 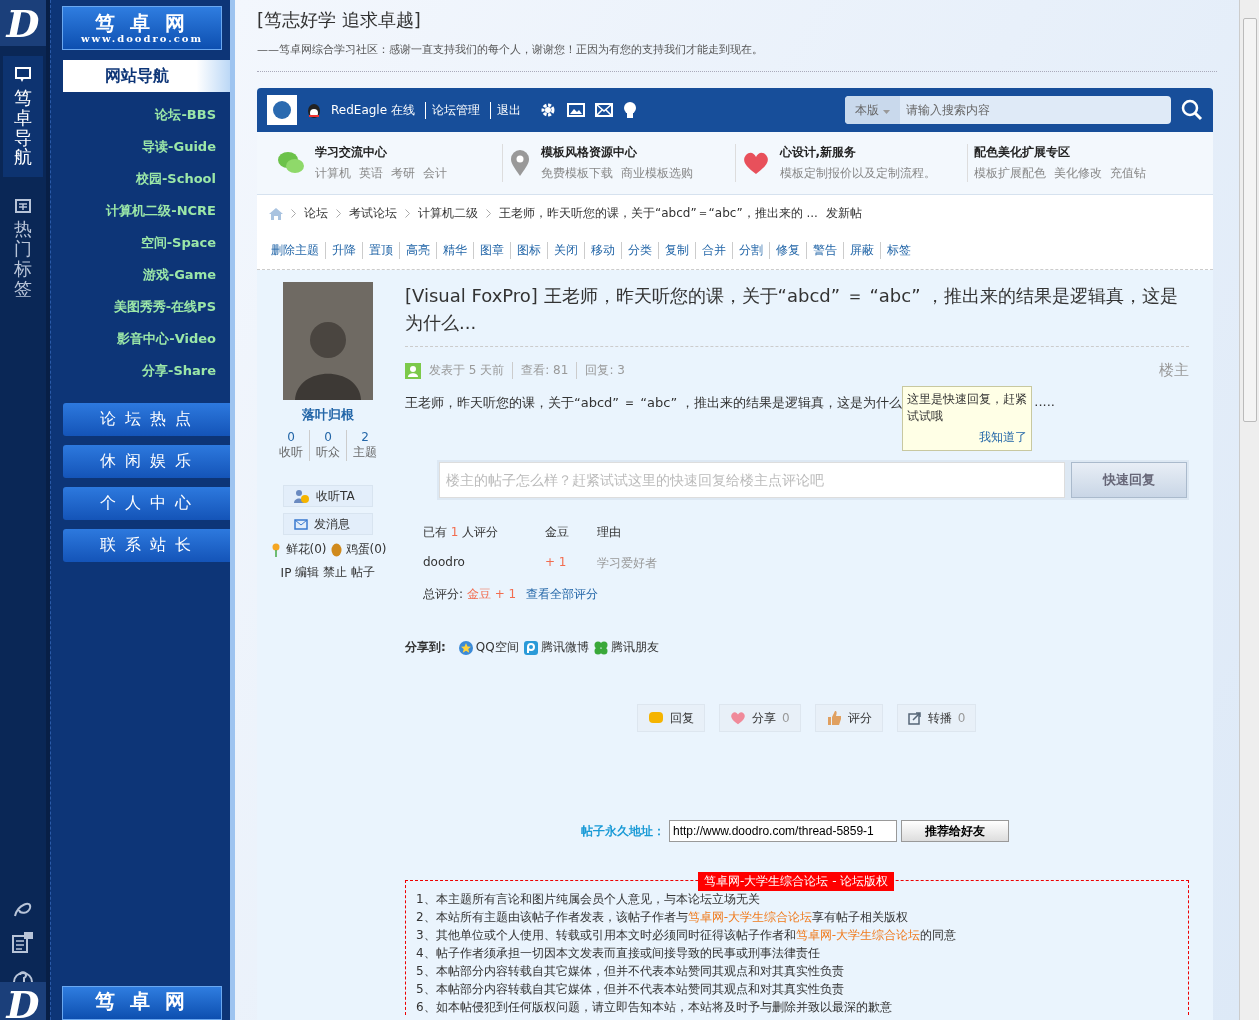 What do you see at coordinates (872, 110) in the screenshot?
I see `search-scope-dropdown: 本版` at bounding box center [872, 110].